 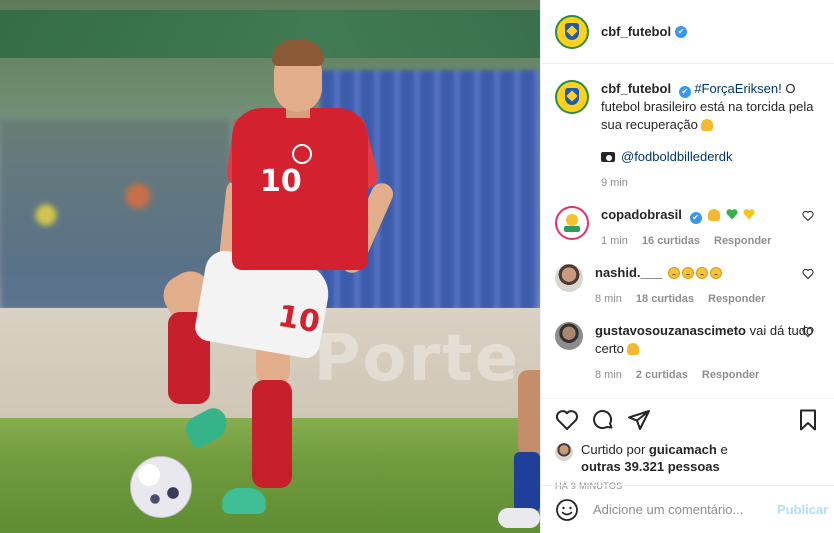 I want to click on like-heart-icon, so click(x=567, y=420).